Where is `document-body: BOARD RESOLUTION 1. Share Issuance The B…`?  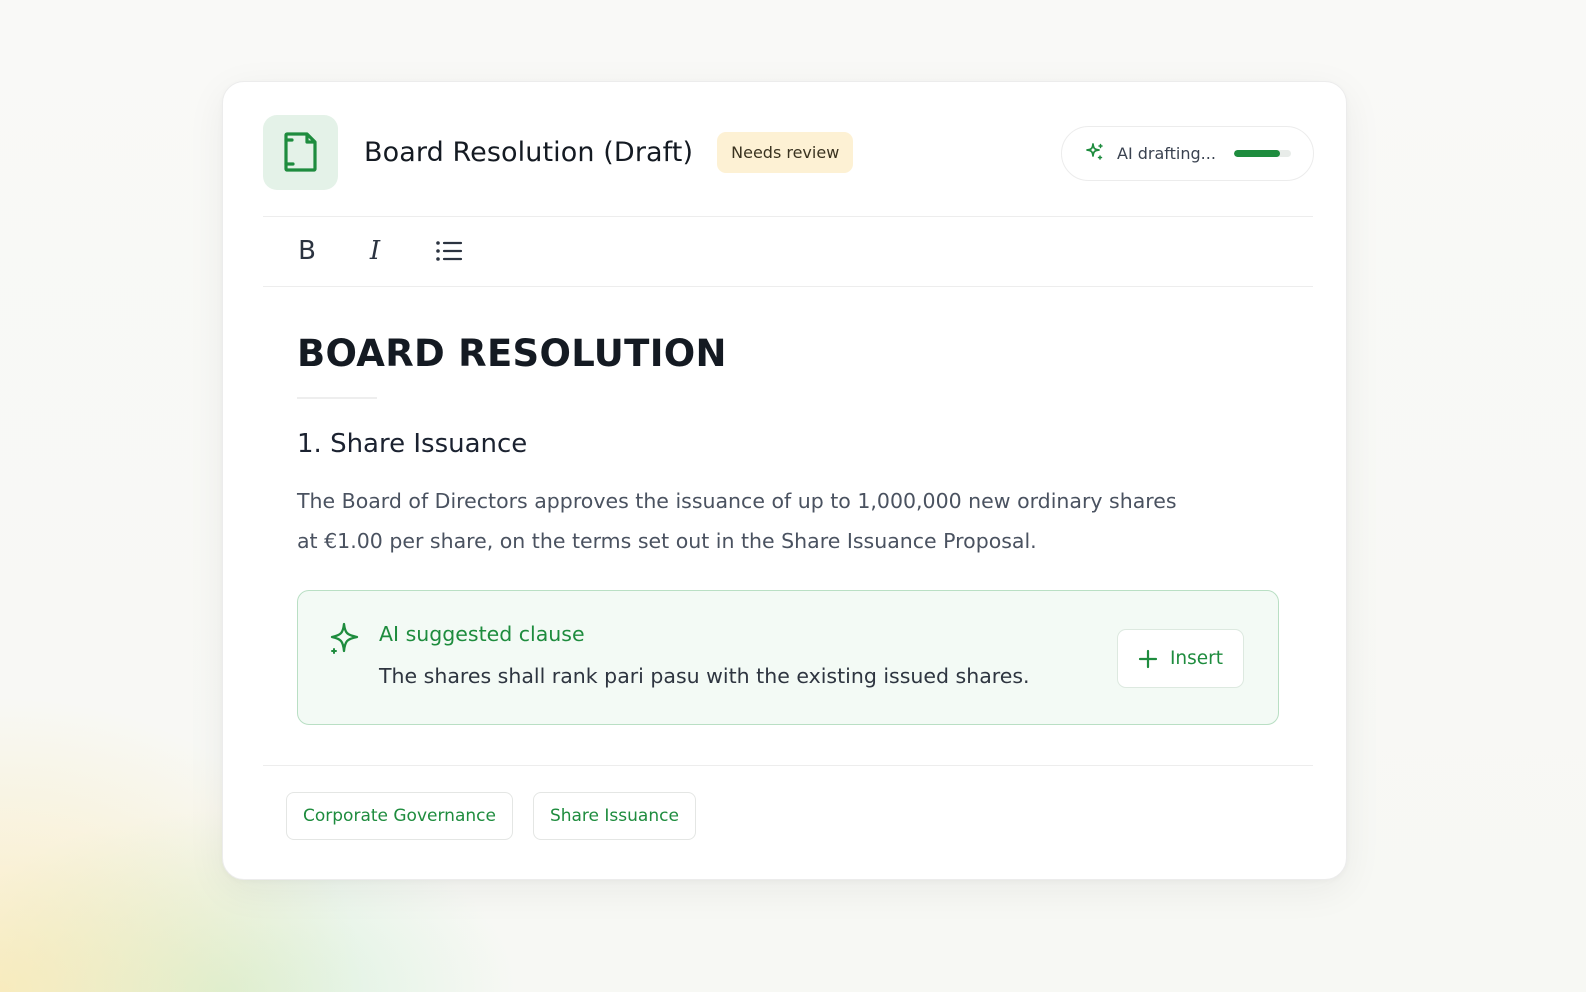
document-body: BOARD RESOLUTION 1. Share Issuance The B… is located at coordinates (792, 446).